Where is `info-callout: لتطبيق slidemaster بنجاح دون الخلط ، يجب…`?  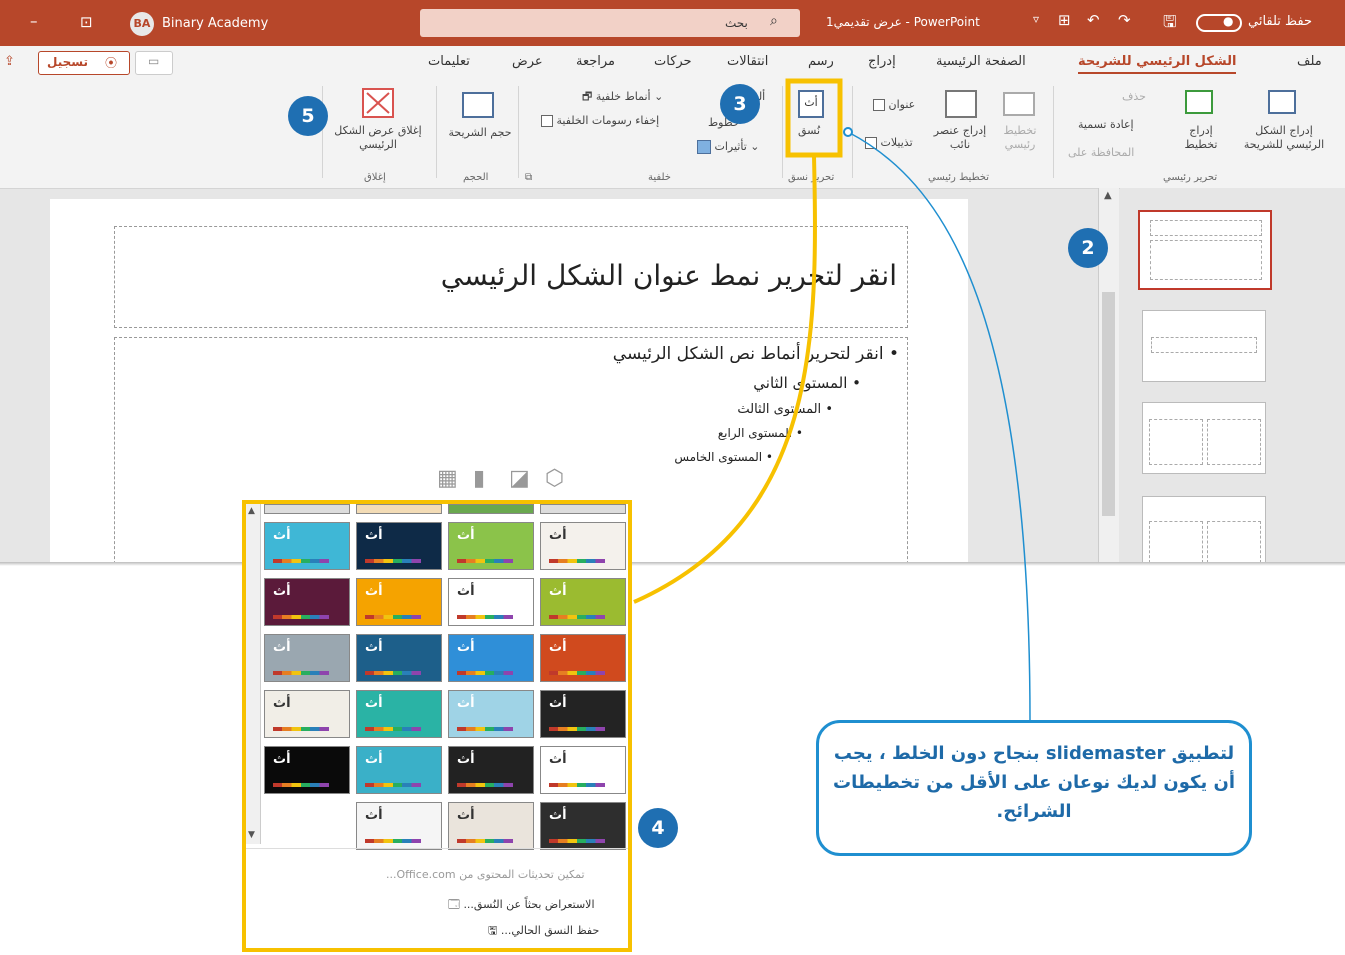 info-callout: لتطبيق slidemaster بنجاح دون الخلط ، يجب… is located at coordinates (1034, 788).